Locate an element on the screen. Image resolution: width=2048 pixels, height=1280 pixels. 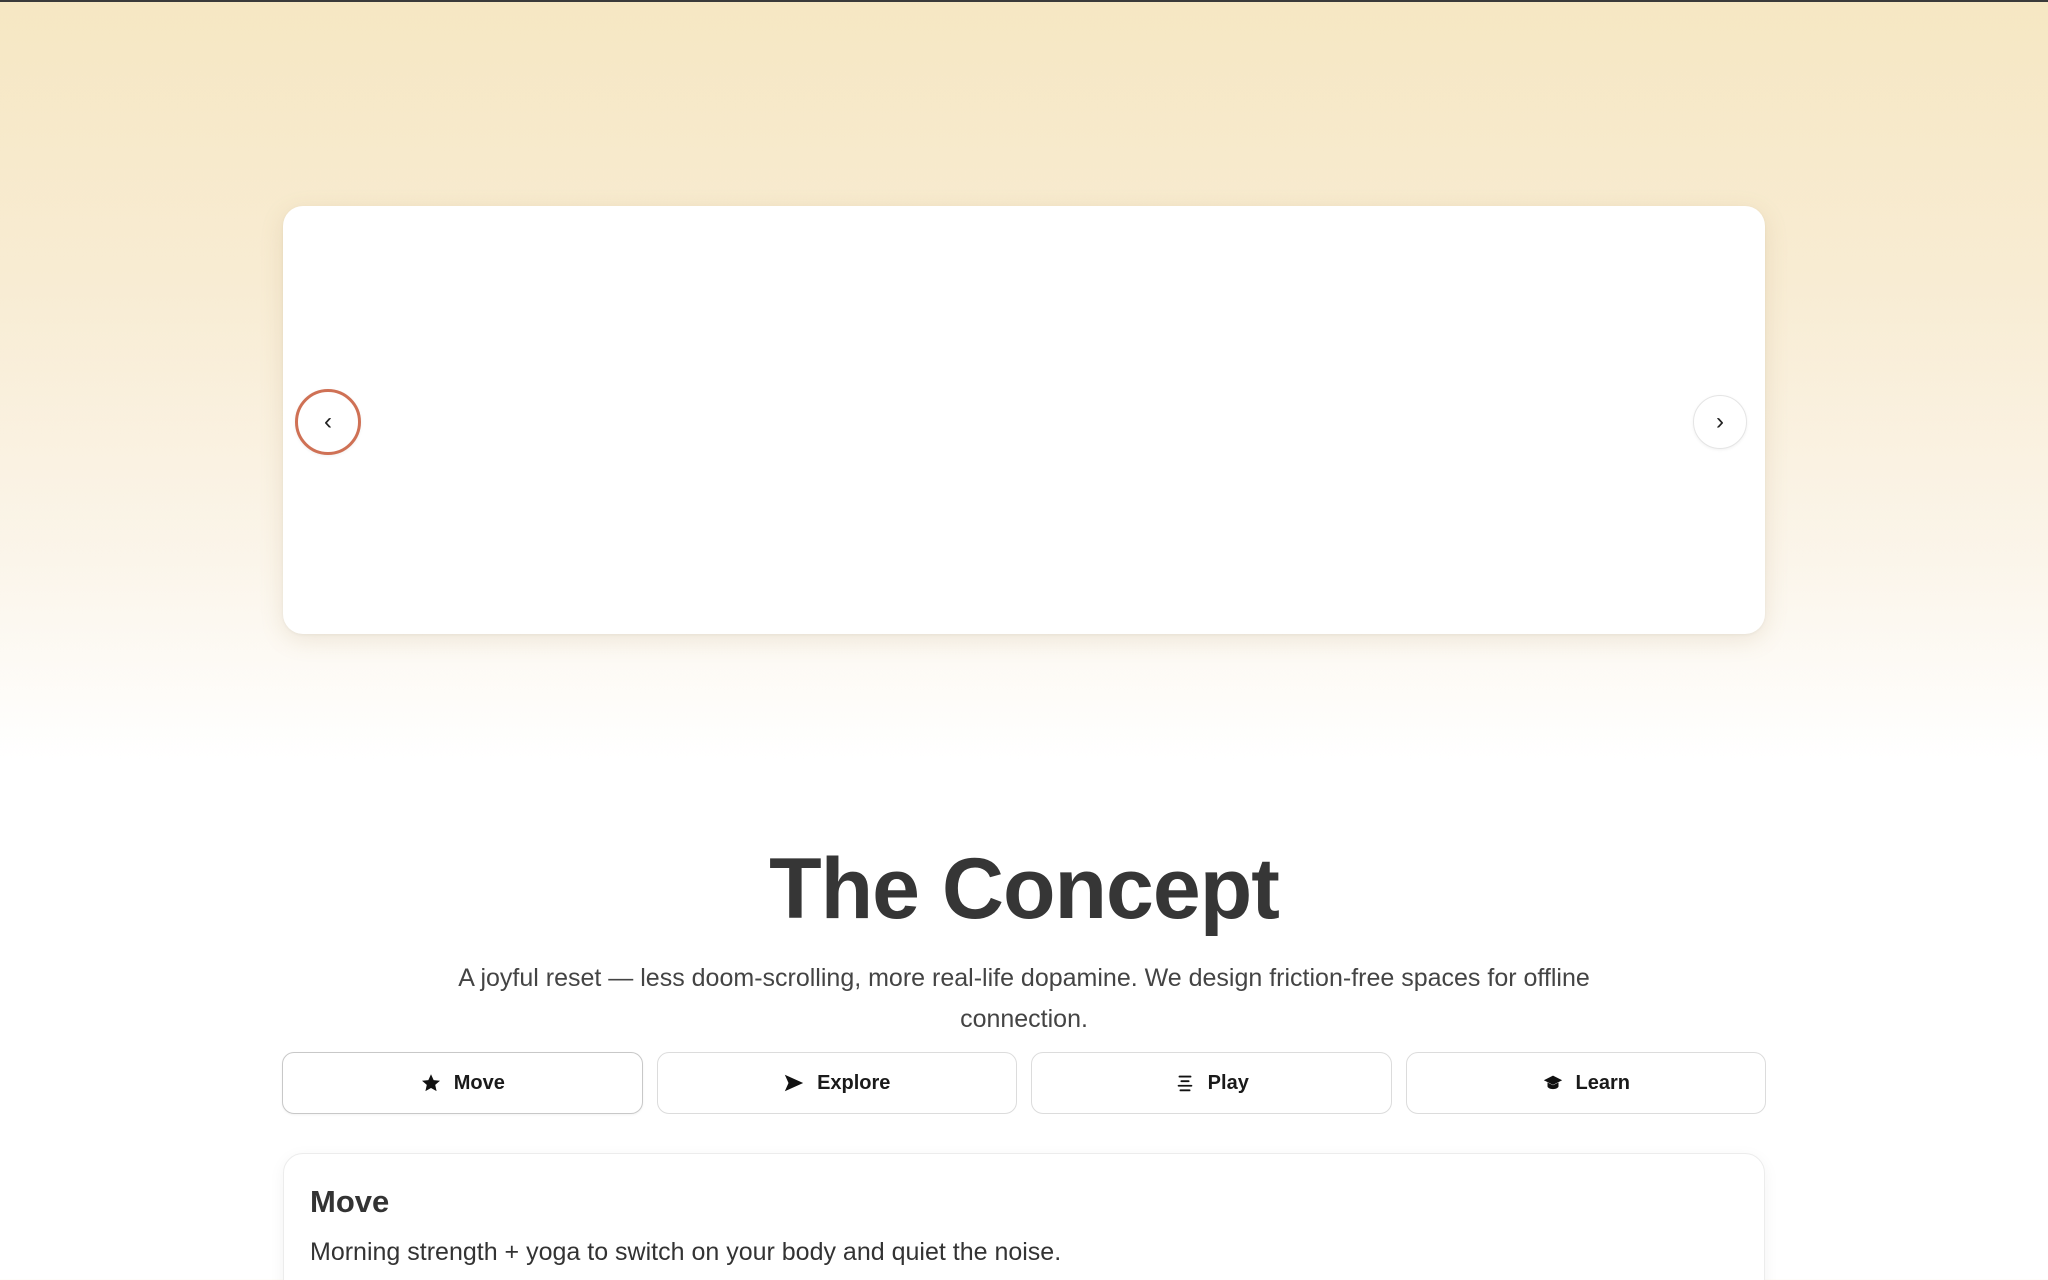
tab-label: Explore is located at coordinates (854, 1082).